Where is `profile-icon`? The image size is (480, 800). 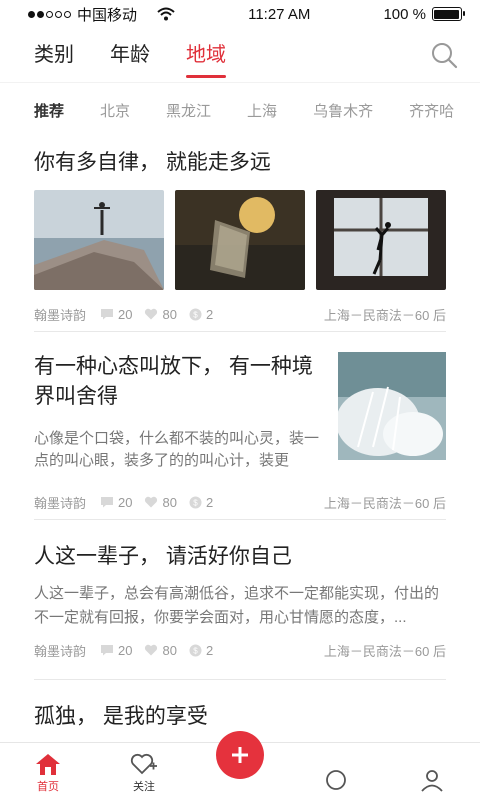 profile-icon is located at coordinates (432, 781).